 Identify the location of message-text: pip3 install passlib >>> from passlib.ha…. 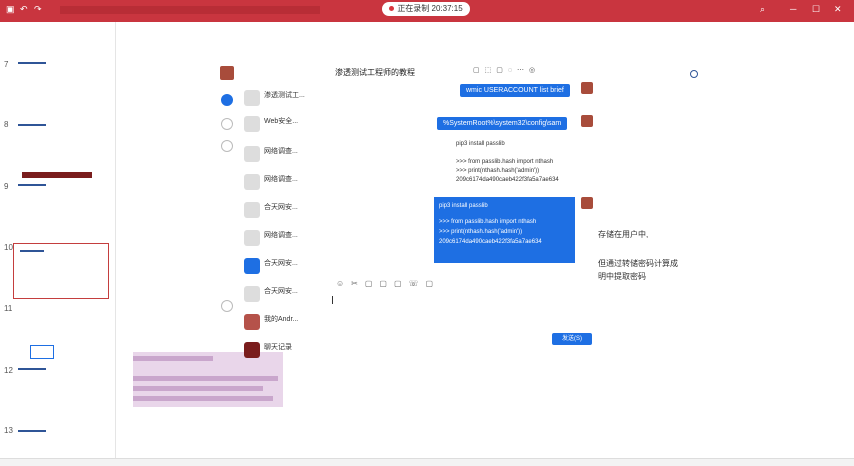
(507, 162).